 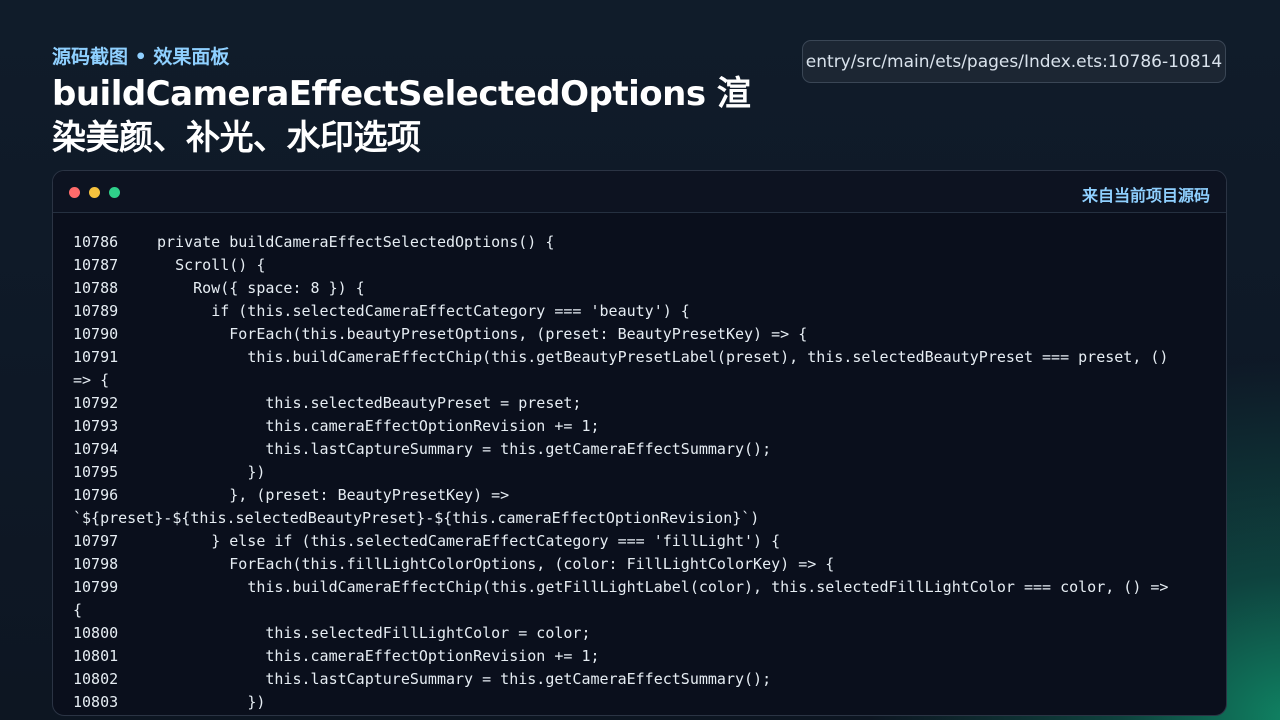 What do you see at coordinates (96, 426) in the screenshot?
I see `line-number: 10793` at bounding box center [96, 426].